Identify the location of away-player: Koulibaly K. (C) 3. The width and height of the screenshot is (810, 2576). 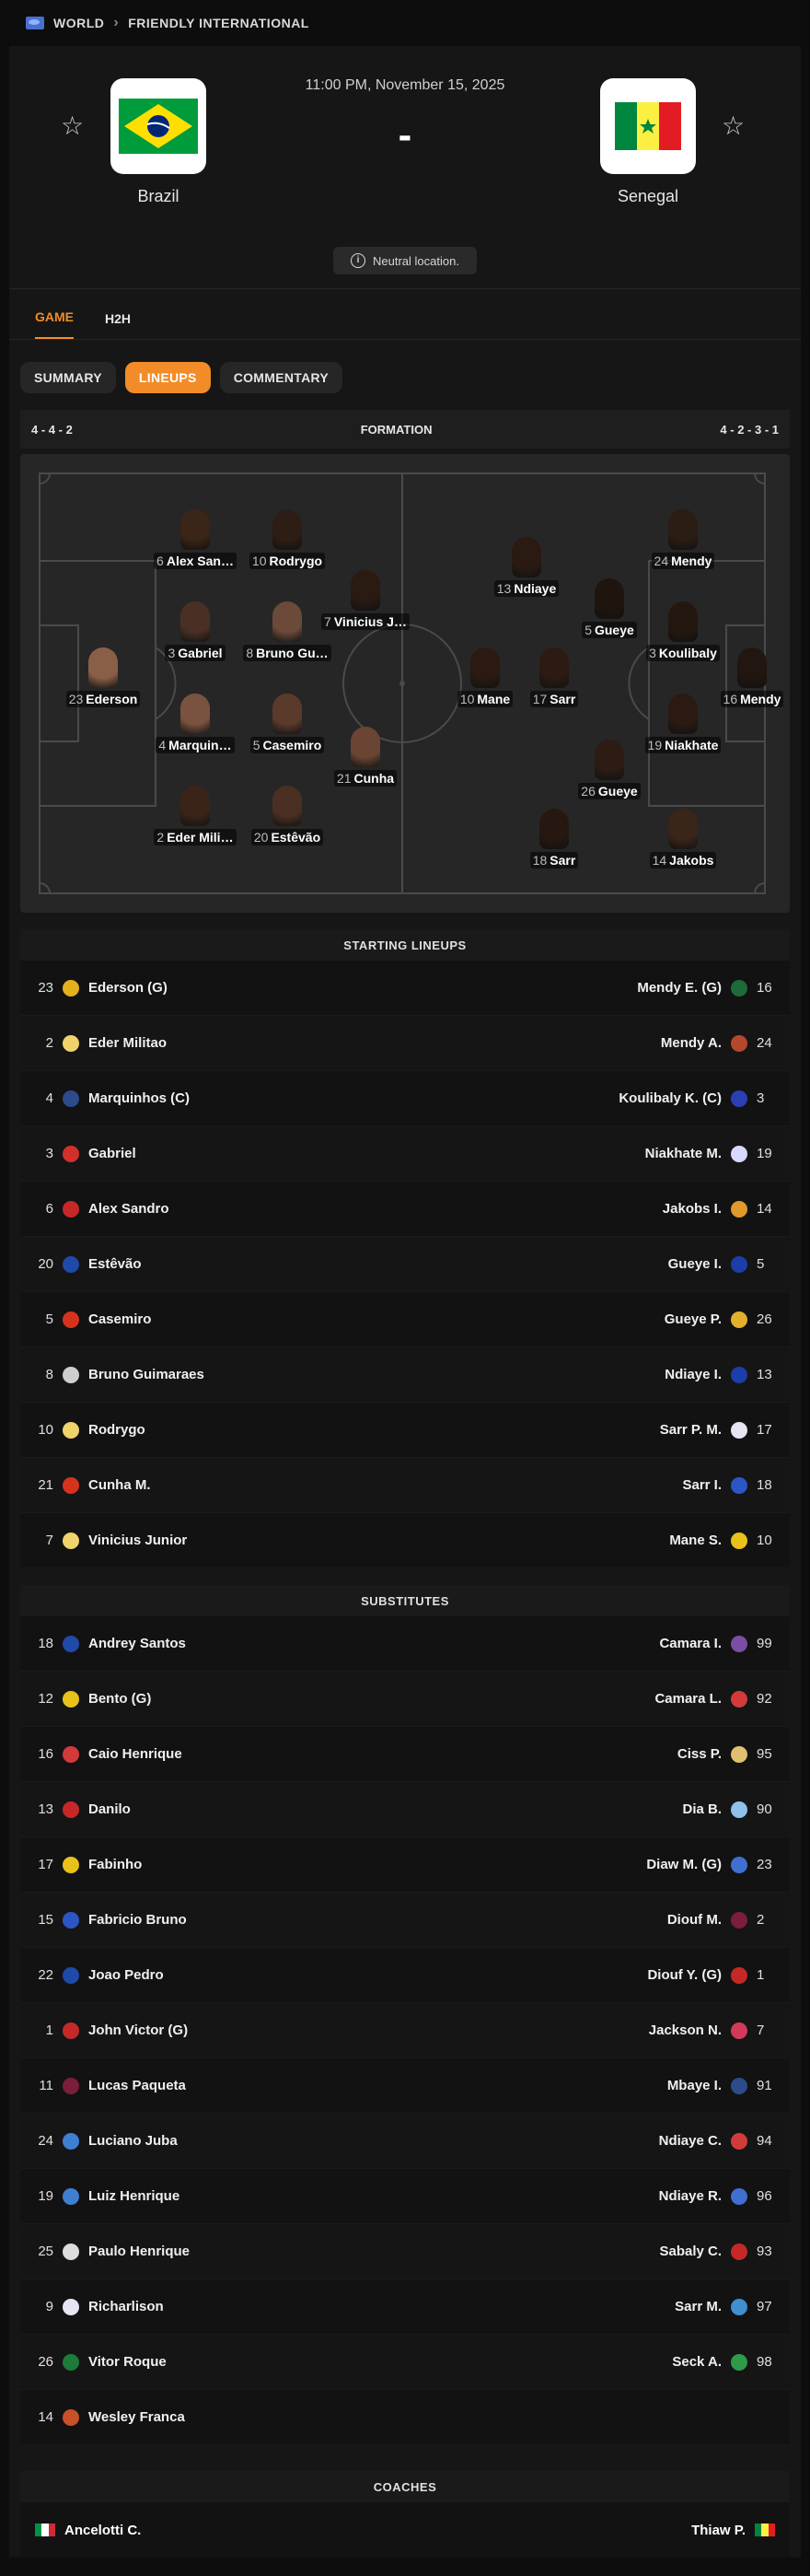
(590, 1098).